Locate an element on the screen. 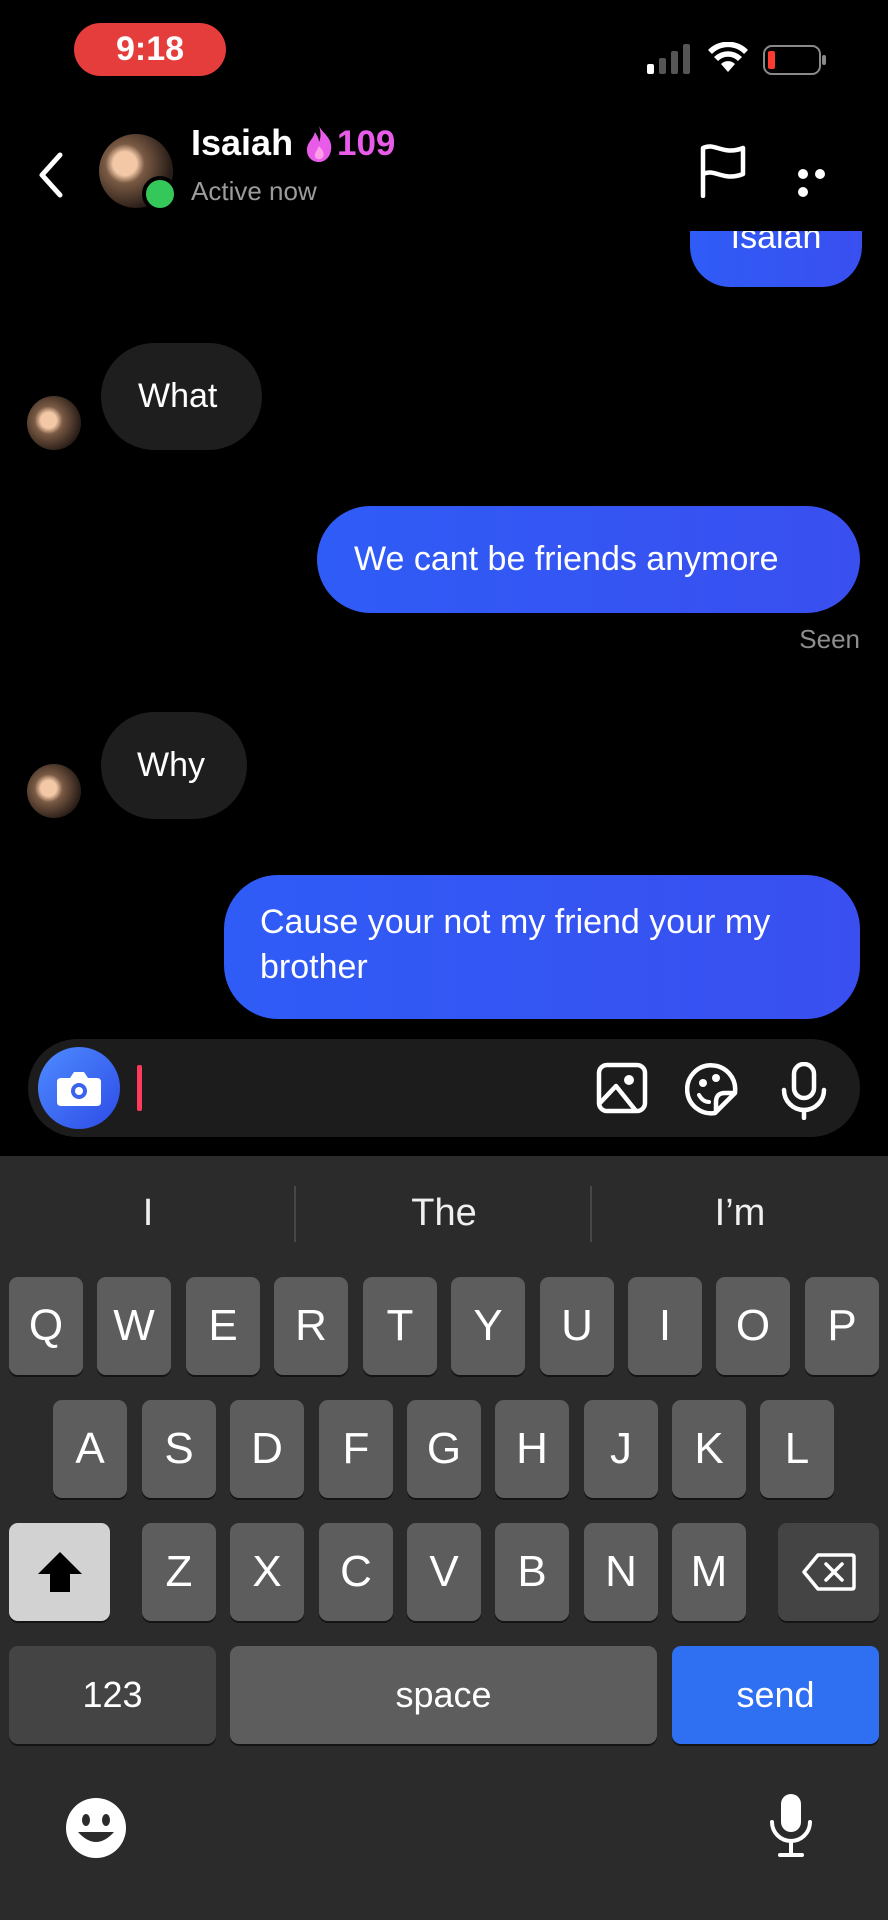 The image size is (888, 1920). message-outgoing-clipped: Isaiah is located at coordinates (776, 259).